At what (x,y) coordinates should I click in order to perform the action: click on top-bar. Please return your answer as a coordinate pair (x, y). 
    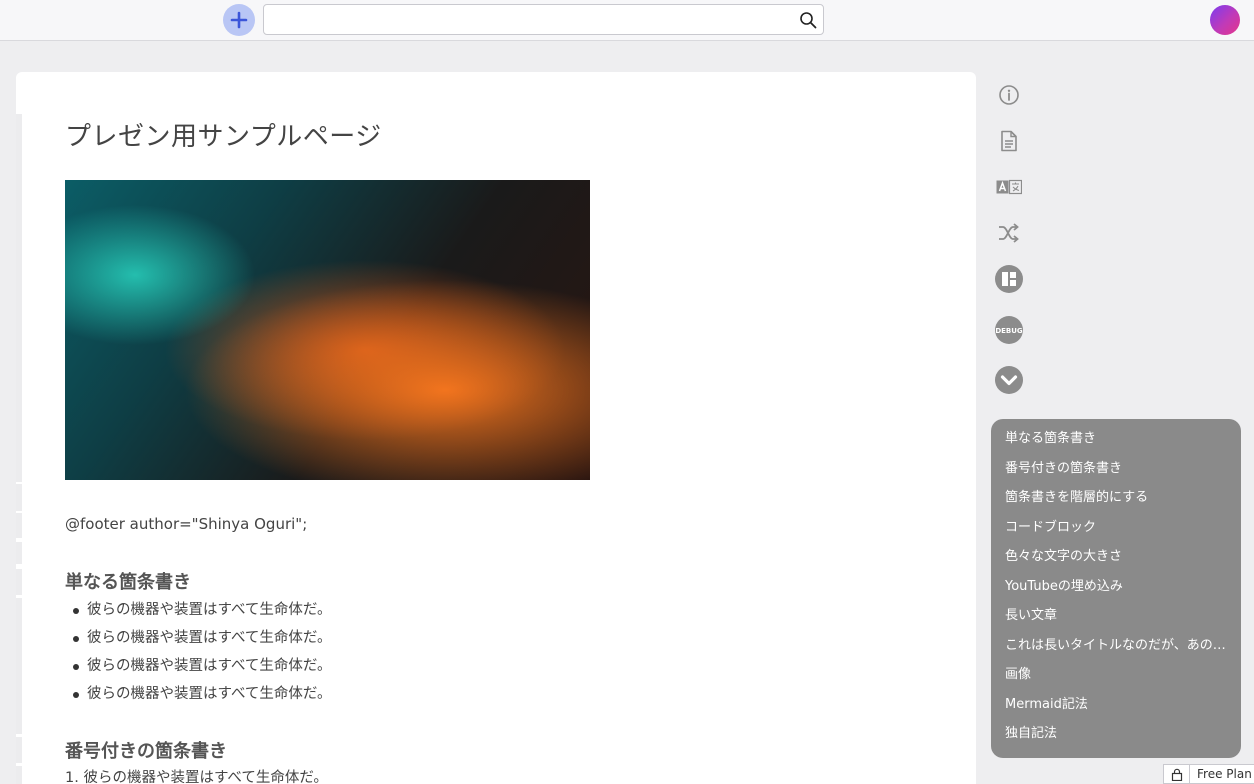
    Looking at the image, I should click on (627, 20).